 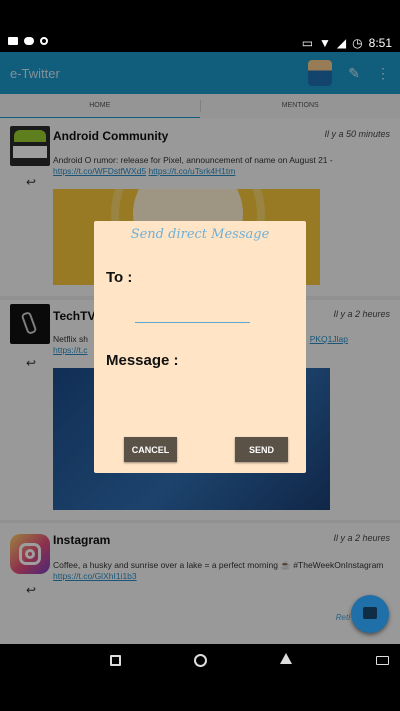 I want to click on chat-icon, so click(x=370, y=613).